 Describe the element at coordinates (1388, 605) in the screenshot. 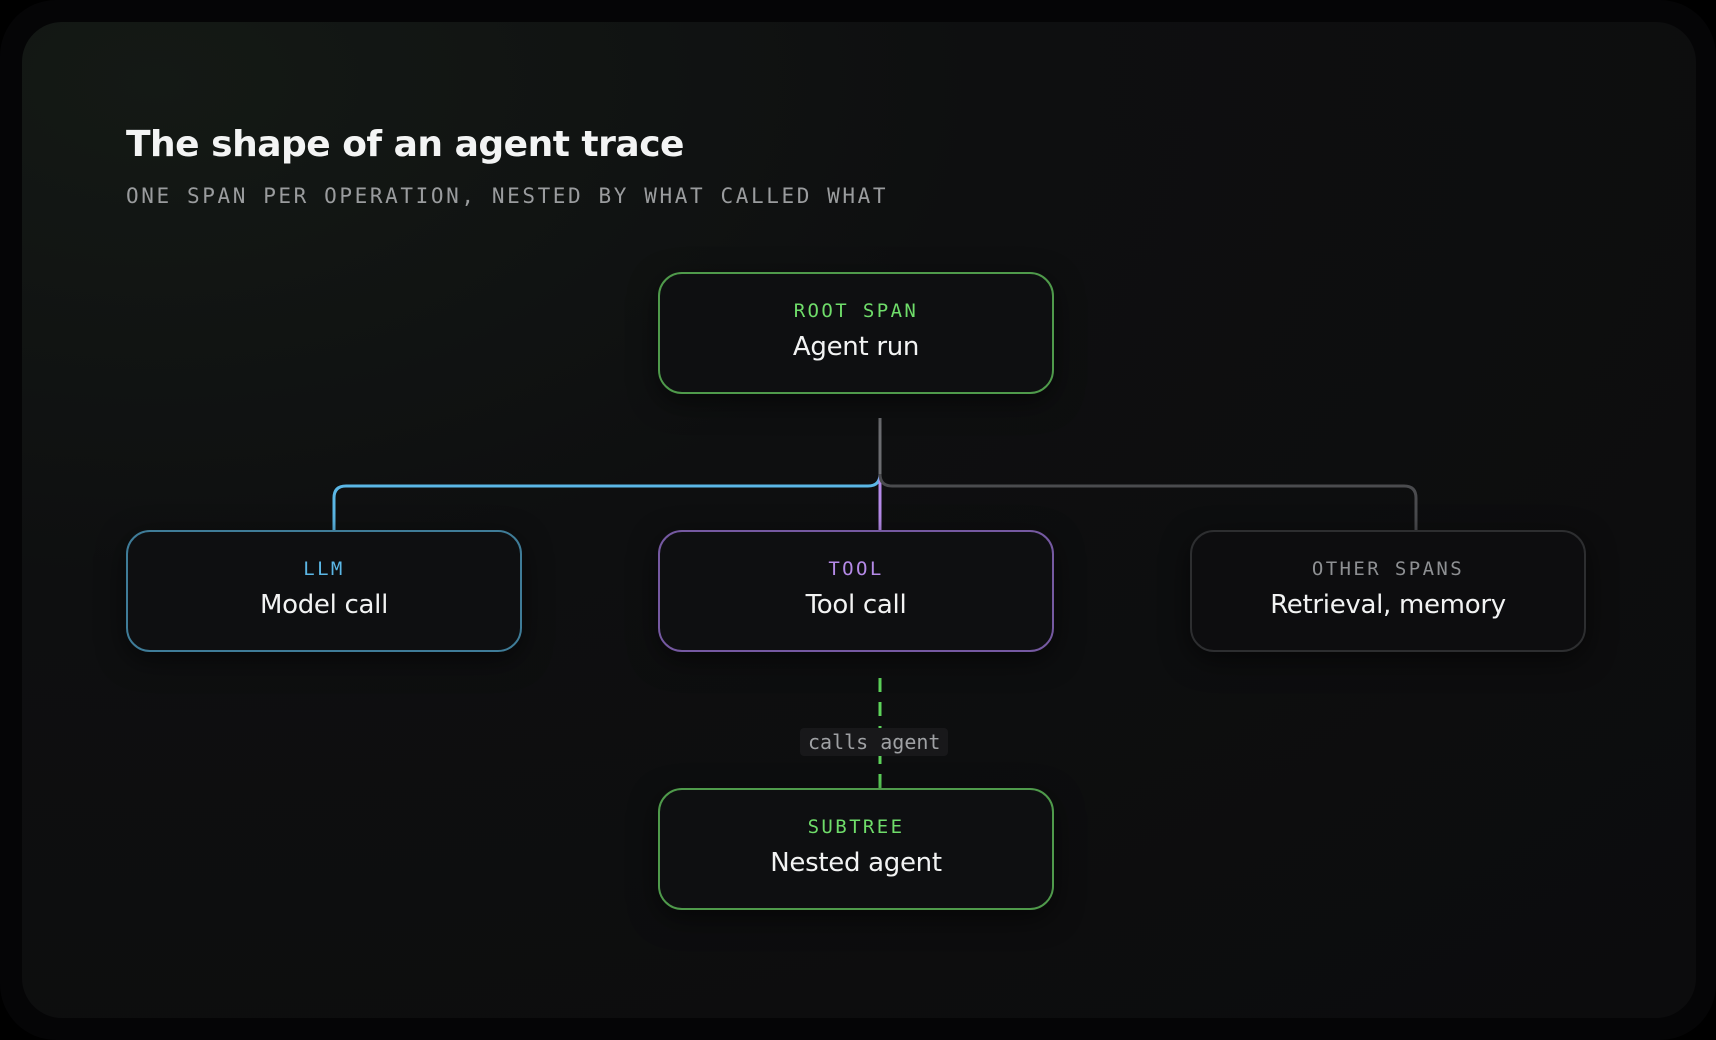

I see `node-title: Retrieval, memory` at that location.